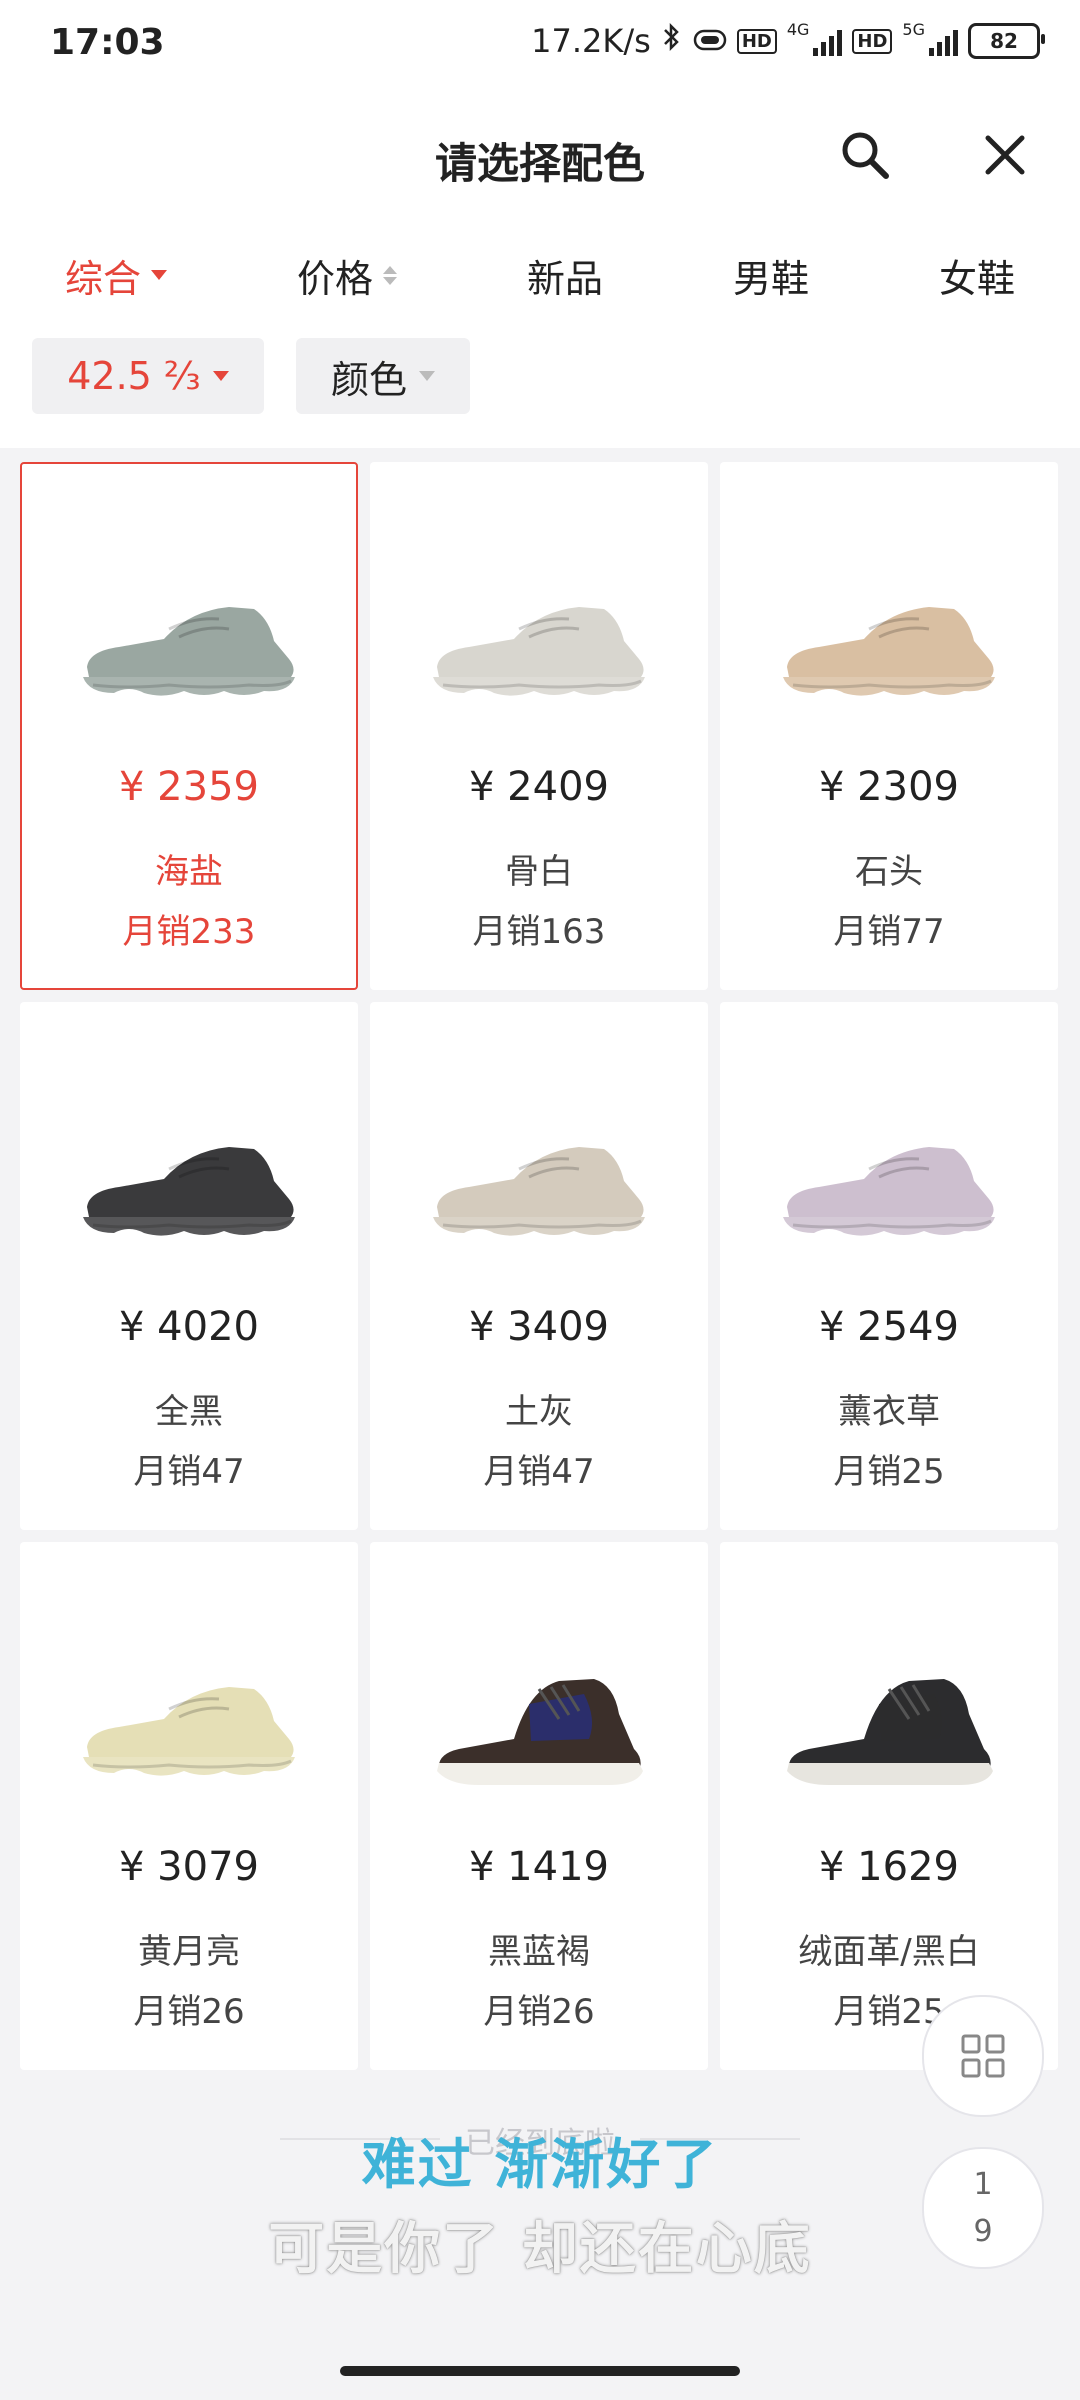  I want to click on sort-tabs: 综合 价格 新品 男鞋 女鞋, so click(540, 275).